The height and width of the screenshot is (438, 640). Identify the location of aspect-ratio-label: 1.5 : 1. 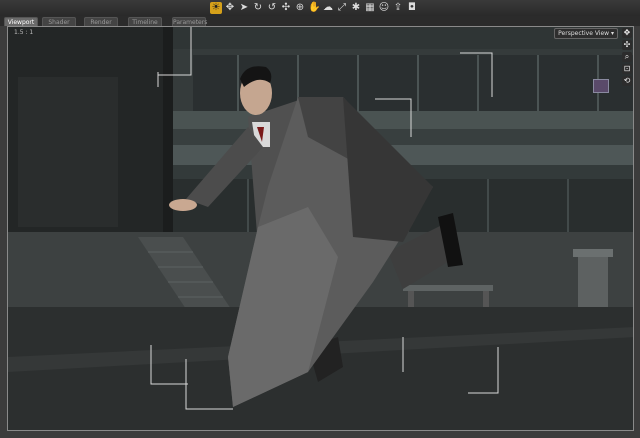
(24, 32).